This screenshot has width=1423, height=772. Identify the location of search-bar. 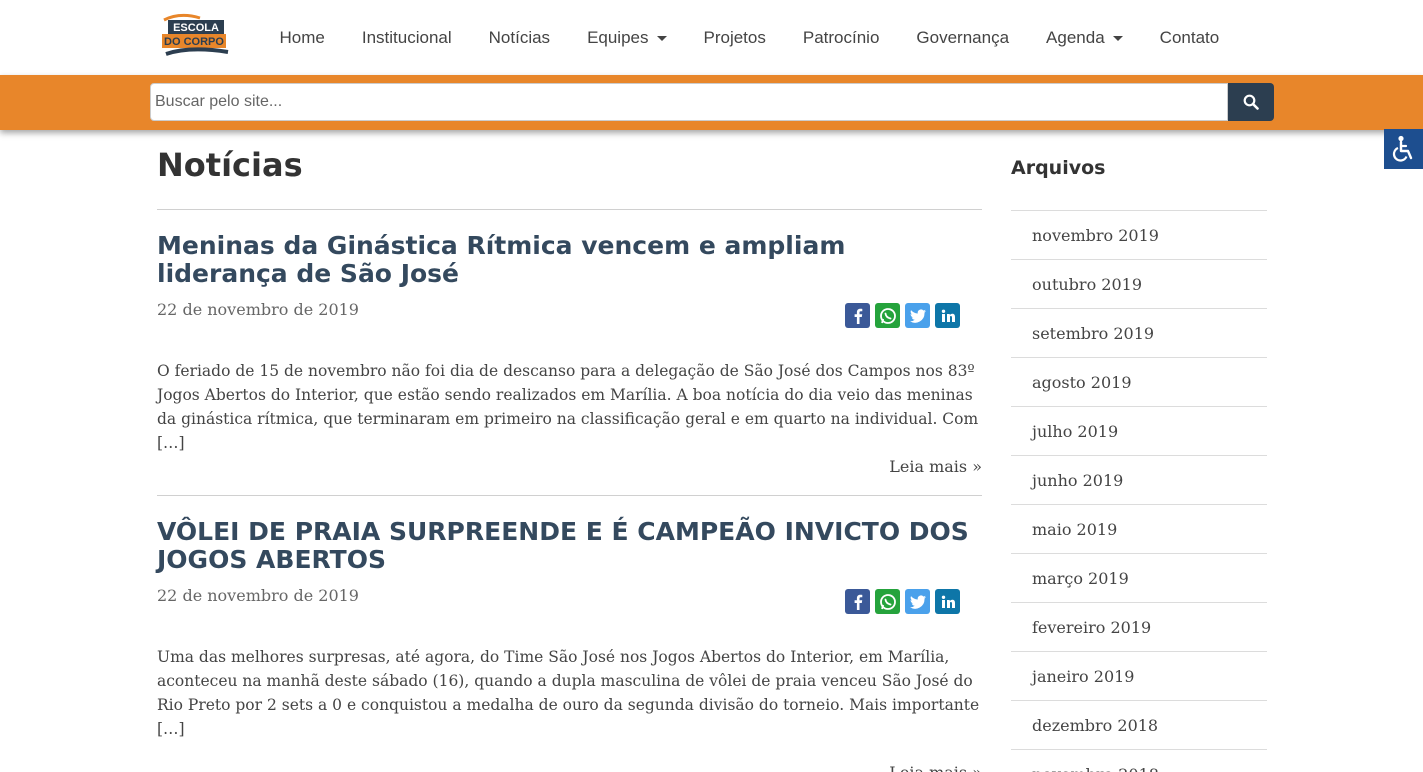
(711, 102).